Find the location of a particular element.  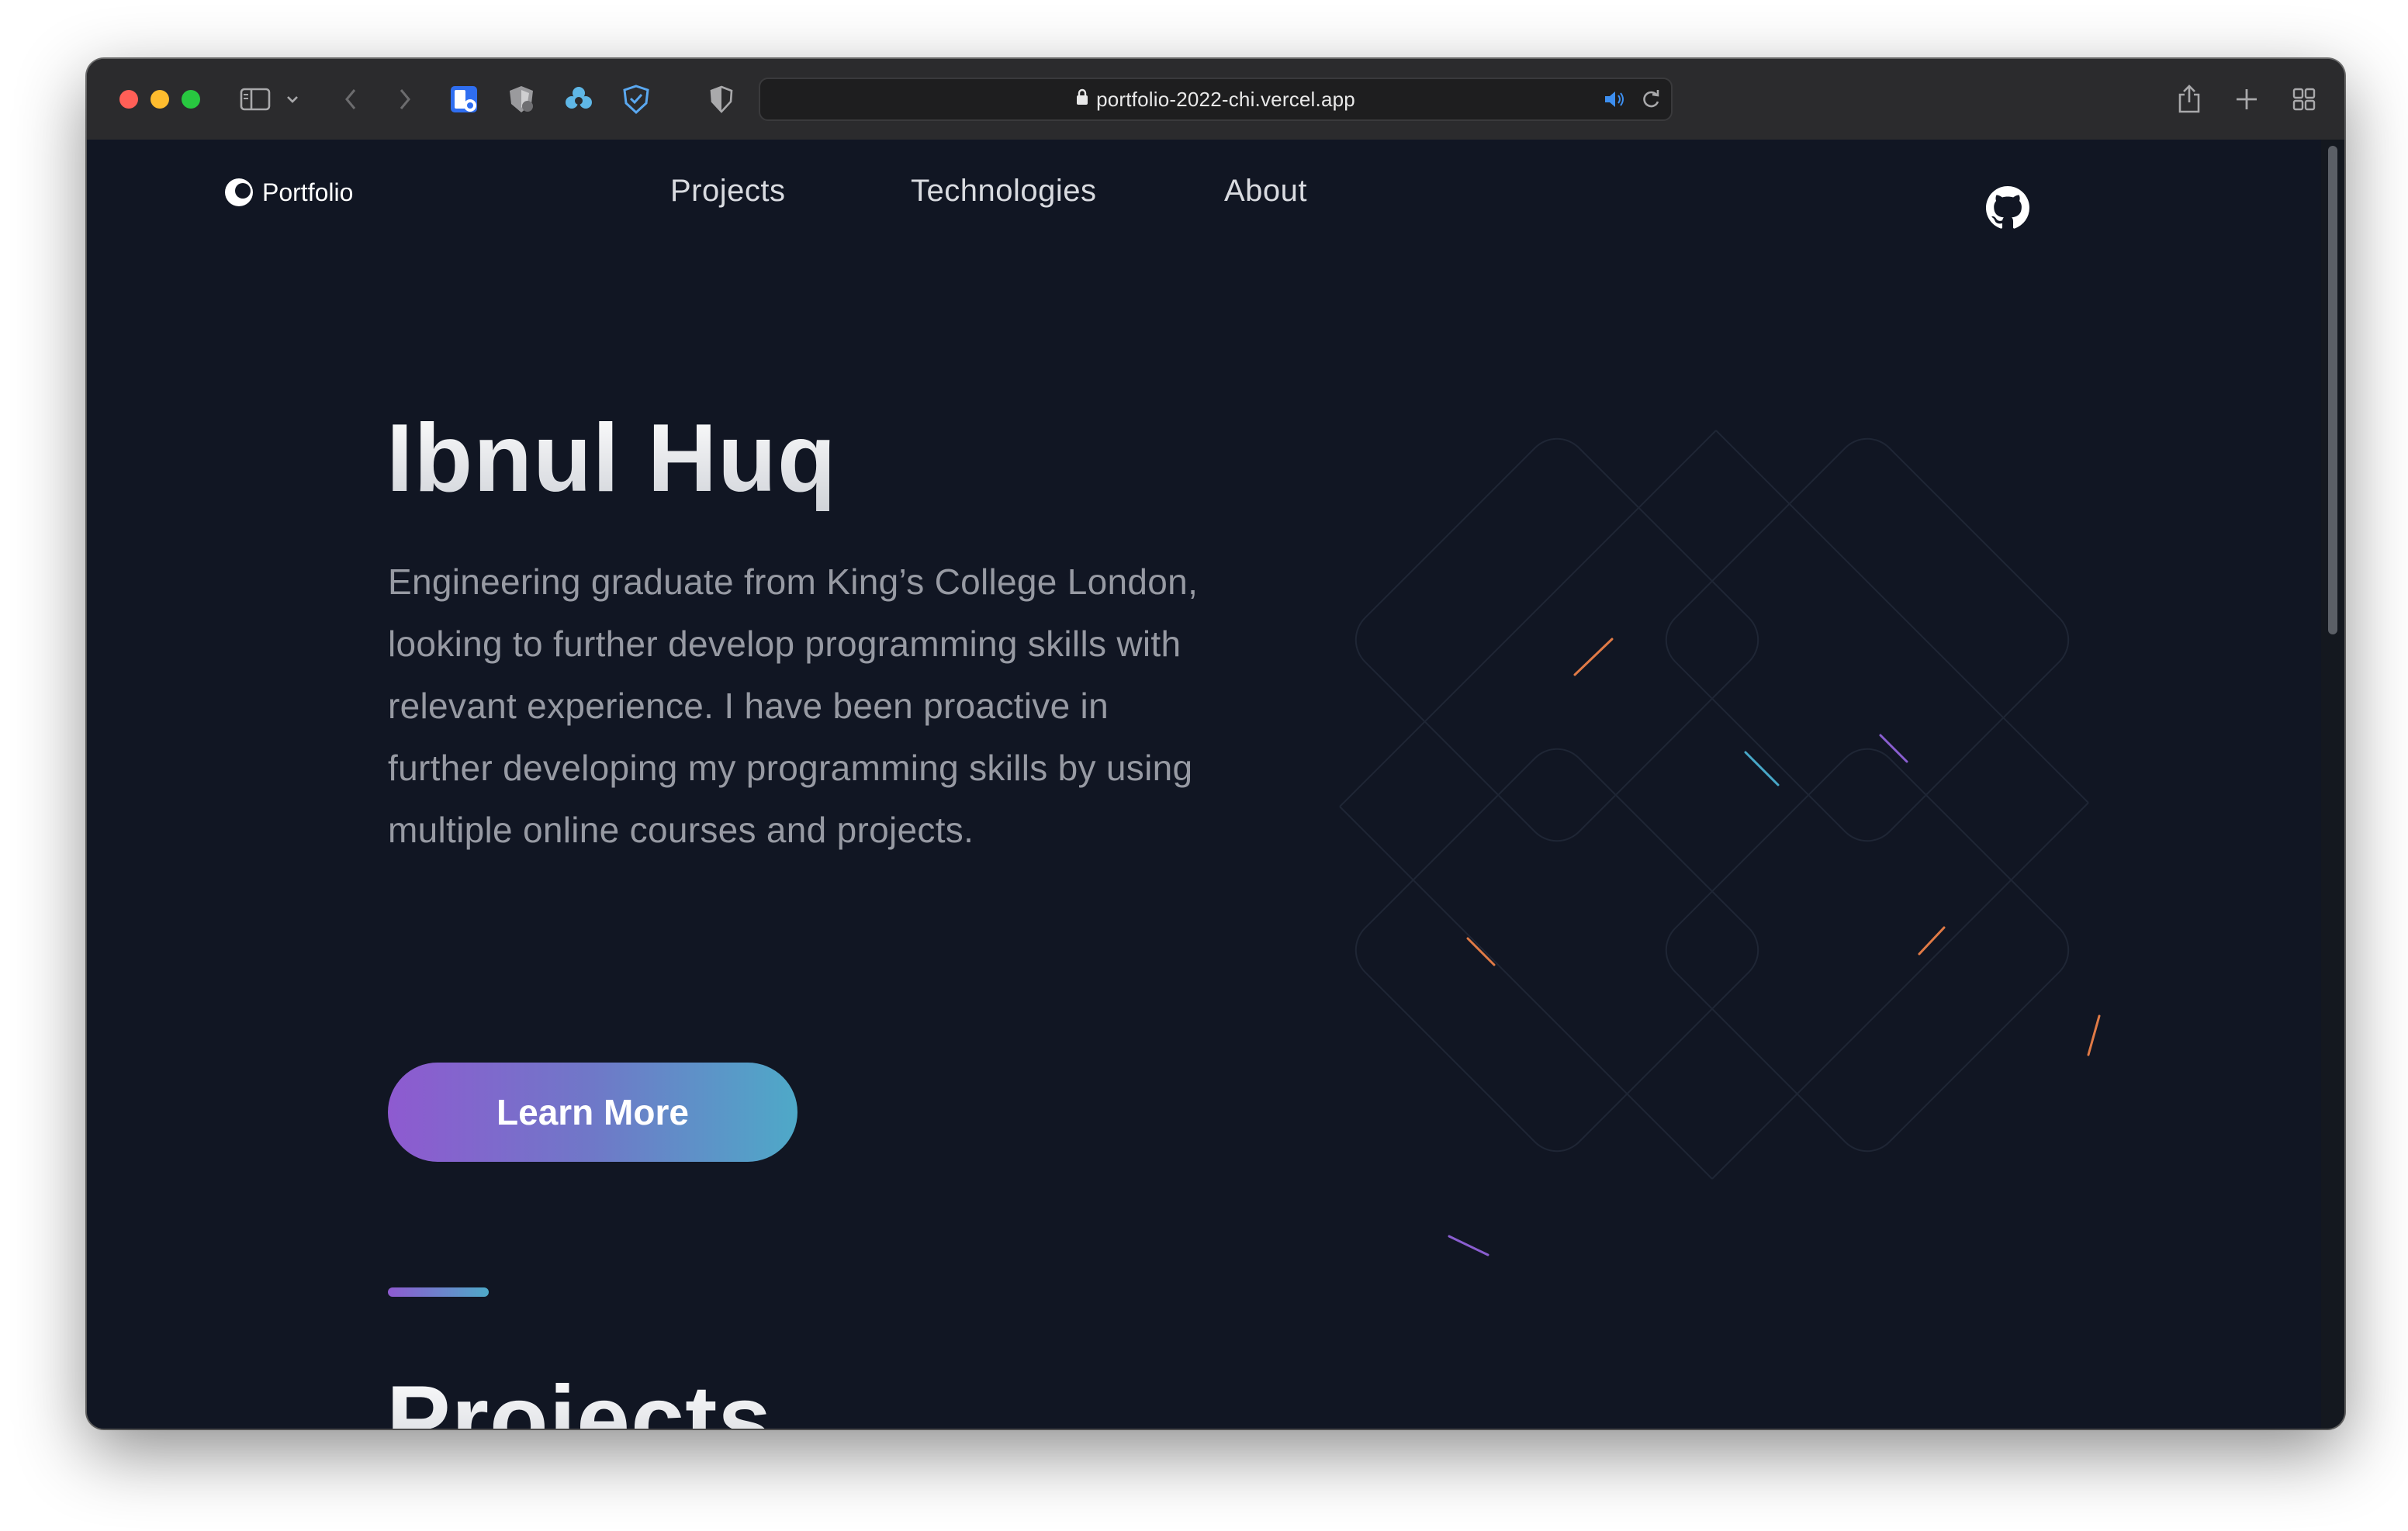

new-tab-icon is located at coordinates (2246, 99).